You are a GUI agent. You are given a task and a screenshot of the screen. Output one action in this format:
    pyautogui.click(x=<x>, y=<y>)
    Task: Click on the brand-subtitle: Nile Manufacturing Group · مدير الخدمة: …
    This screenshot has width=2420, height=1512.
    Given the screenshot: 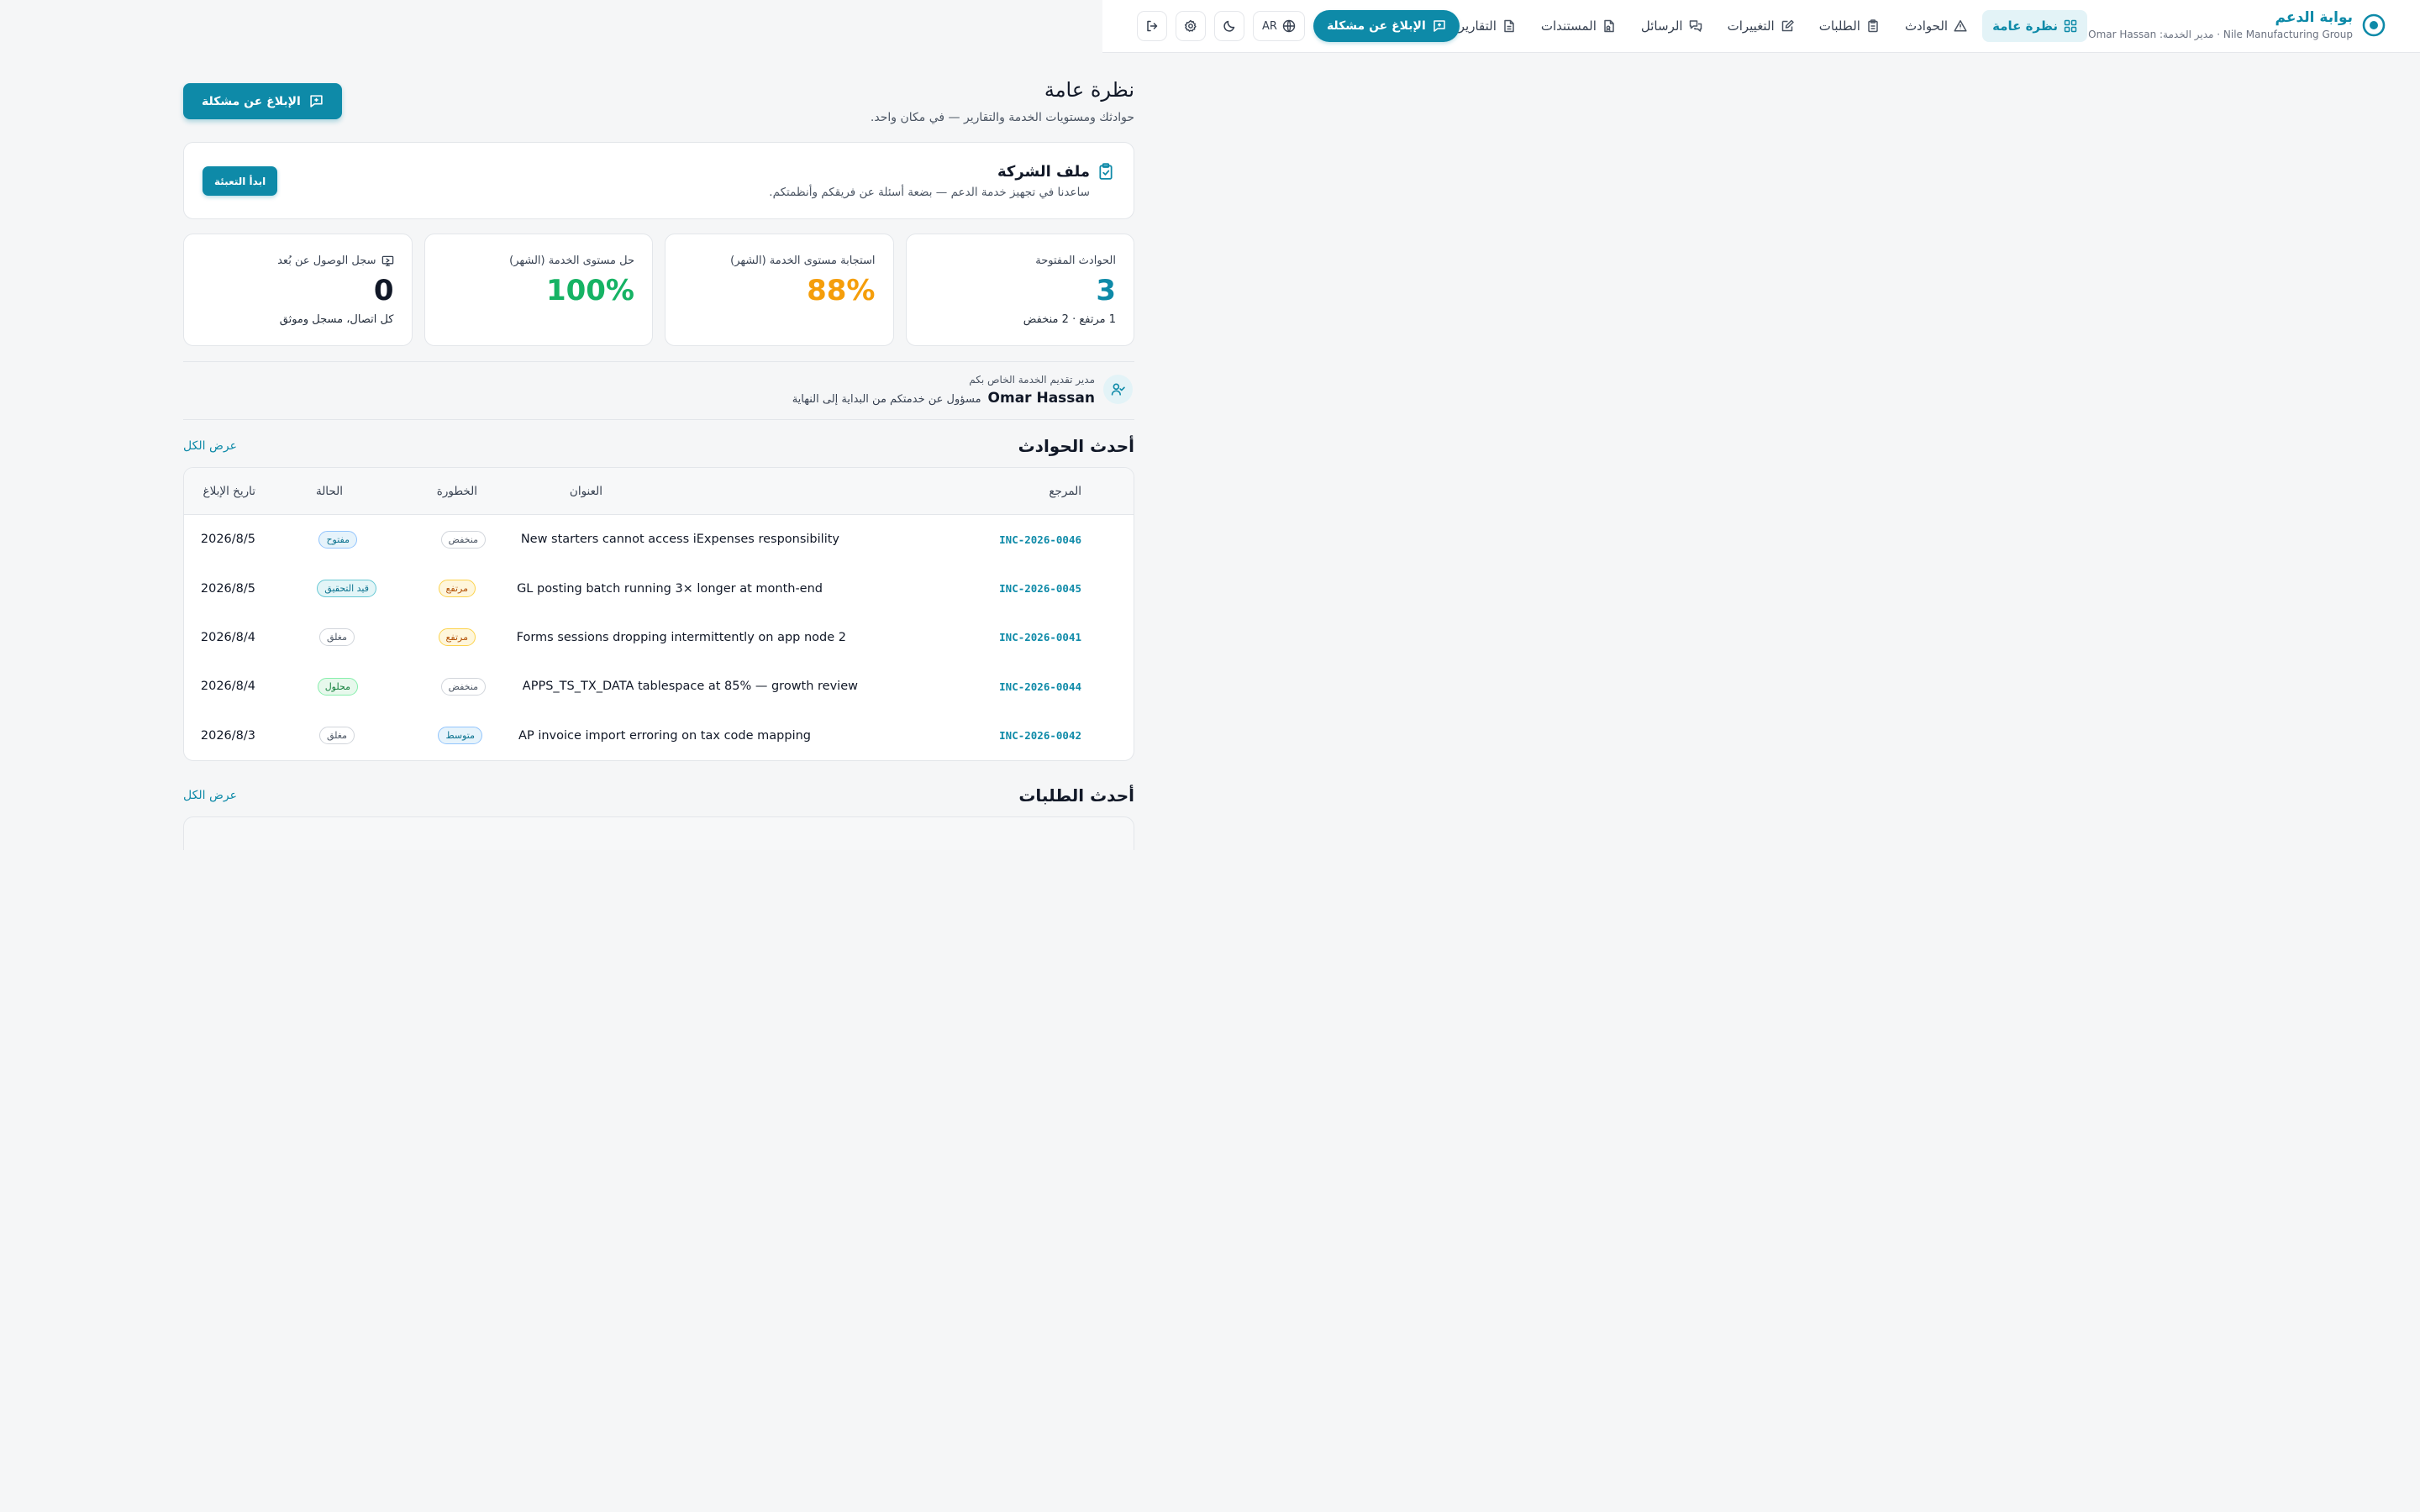 What is the action you would take?
    pyautogui.click(x=2220, y=34)
    